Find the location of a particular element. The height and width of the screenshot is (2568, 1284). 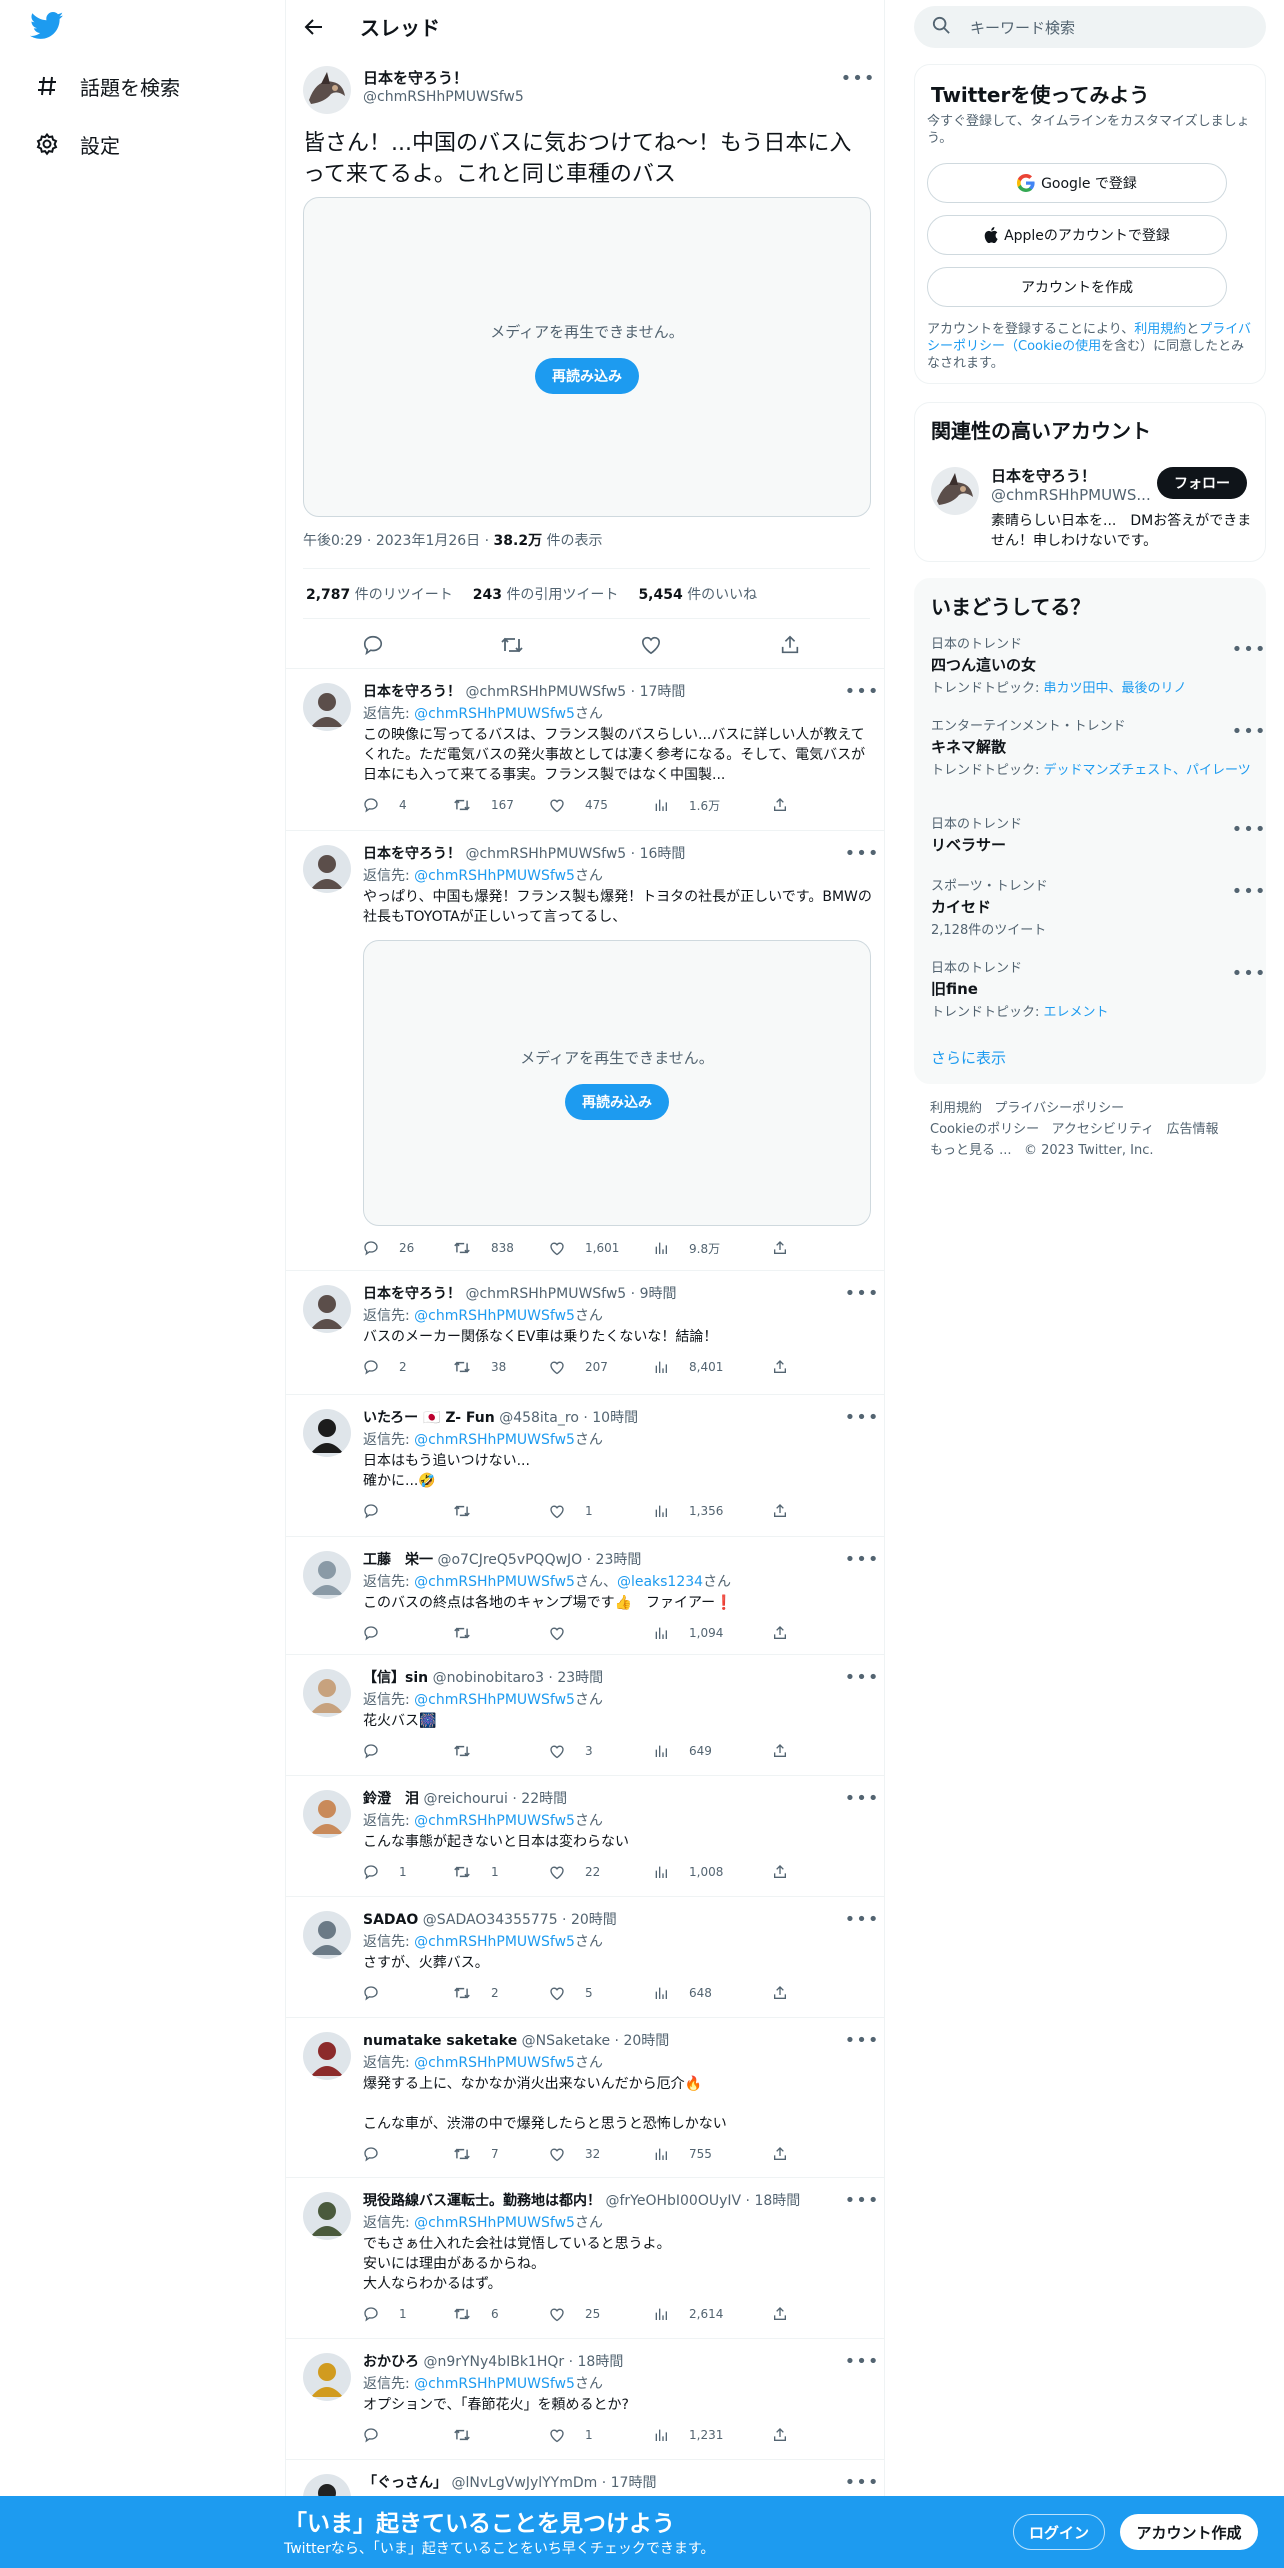

views-action: 755 is located at coordinates (682, 2154).